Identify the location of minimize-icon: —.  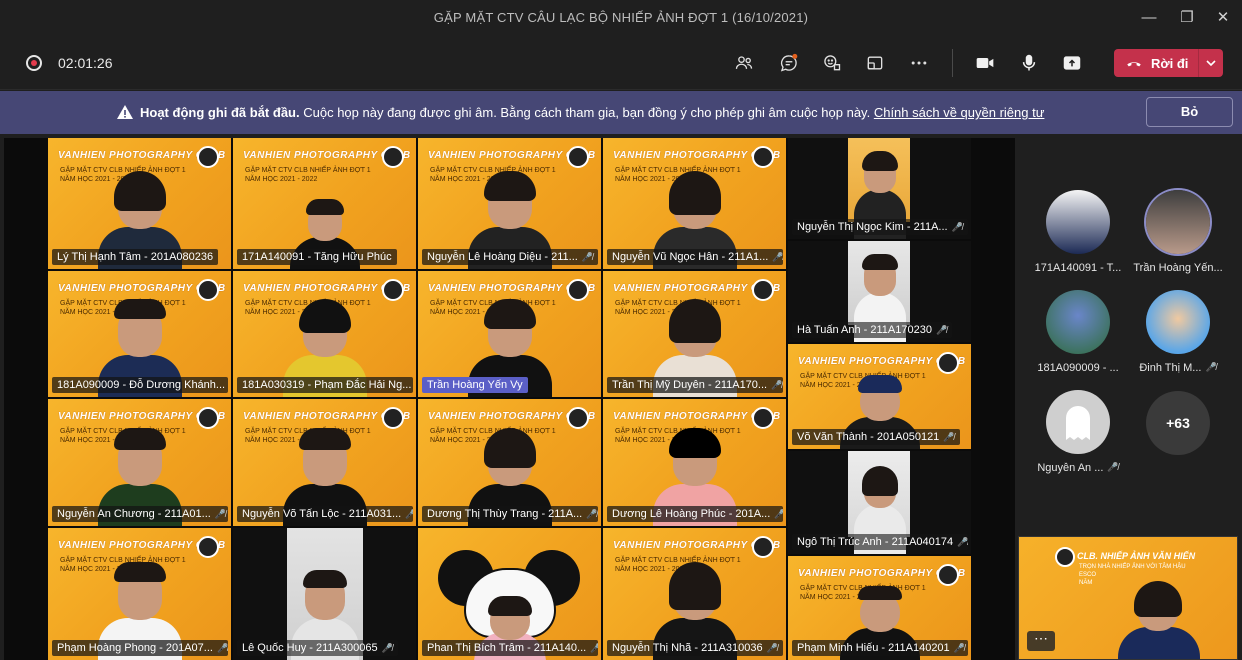
(1149, 18).